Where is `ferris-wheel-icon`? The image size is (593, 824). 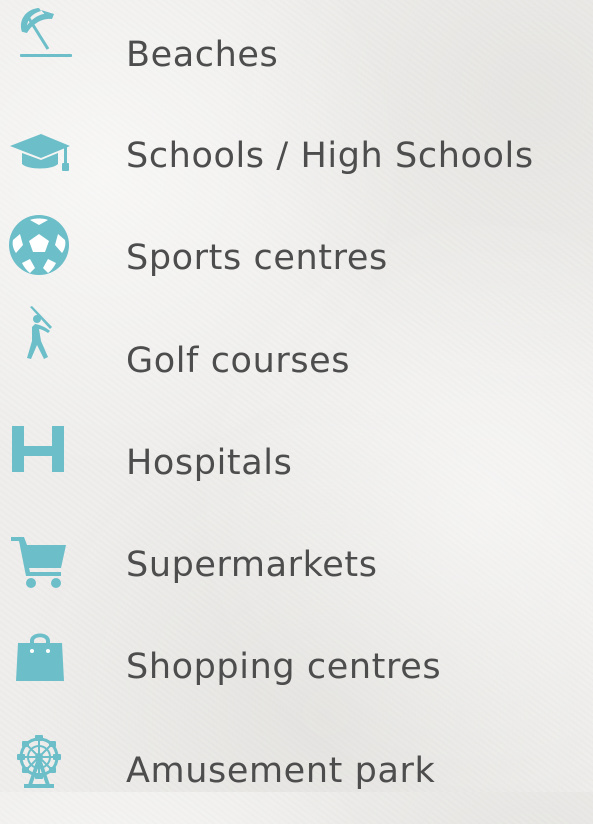 ferris-wheel-icon is located at coordinates (40, 765).